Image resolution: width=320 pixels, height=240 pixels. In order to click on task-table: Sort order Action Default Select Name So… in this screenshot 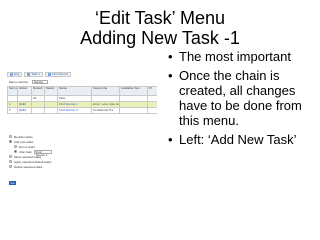, I will do `click(82, 100)`.